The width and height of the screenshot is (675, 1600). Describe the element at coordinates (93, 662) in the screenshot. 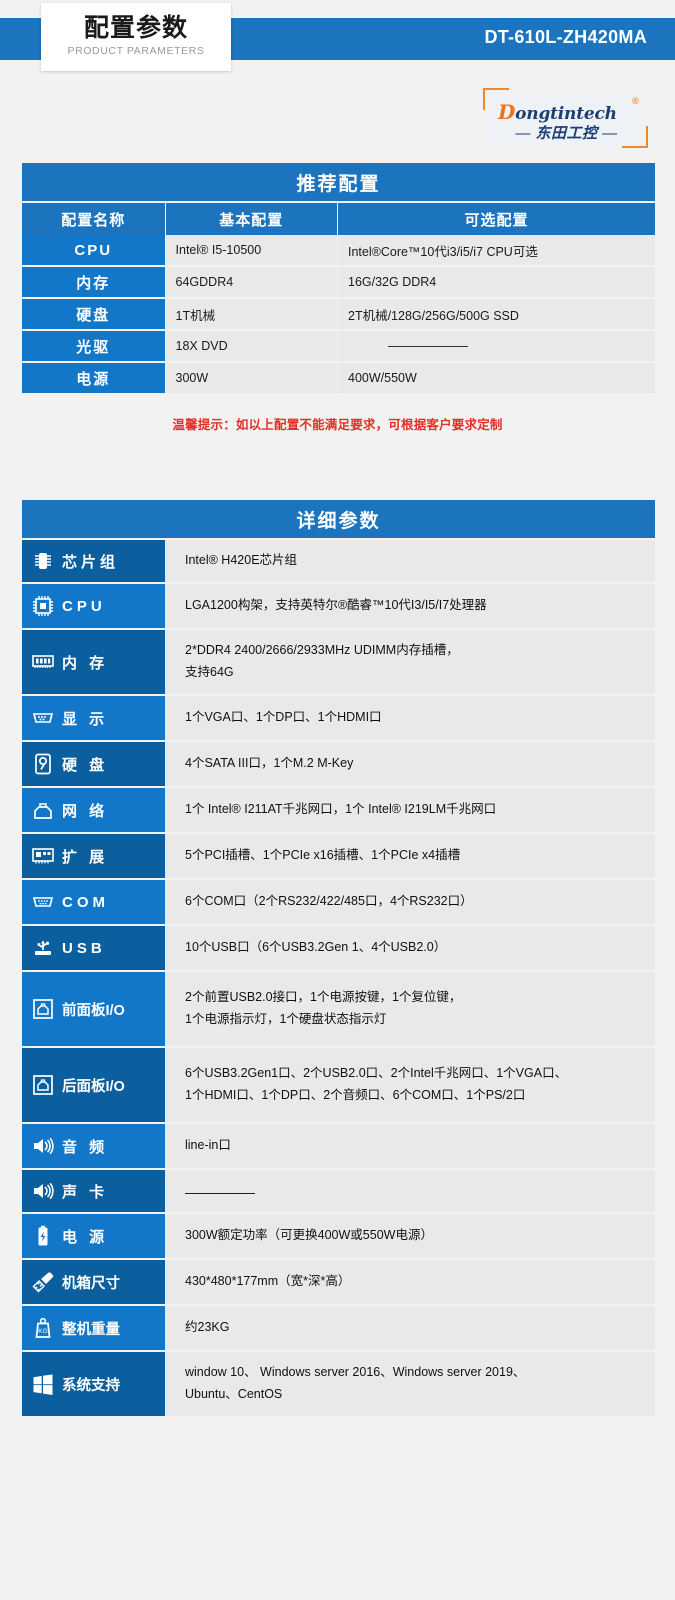

I see `row-label-cell: 内 存` at that location.